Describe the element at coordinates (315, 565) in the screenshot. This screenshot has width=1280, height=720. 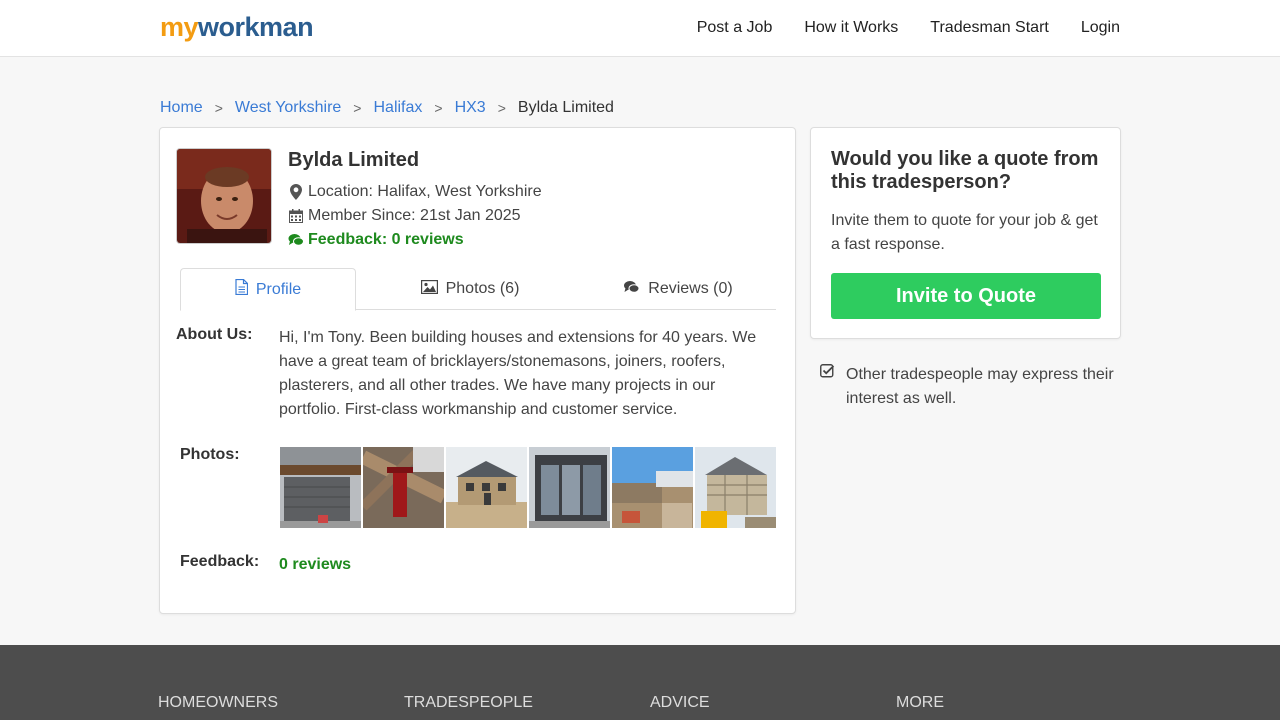
I see `feedback-reviews-link: 0 reviews` at that location.